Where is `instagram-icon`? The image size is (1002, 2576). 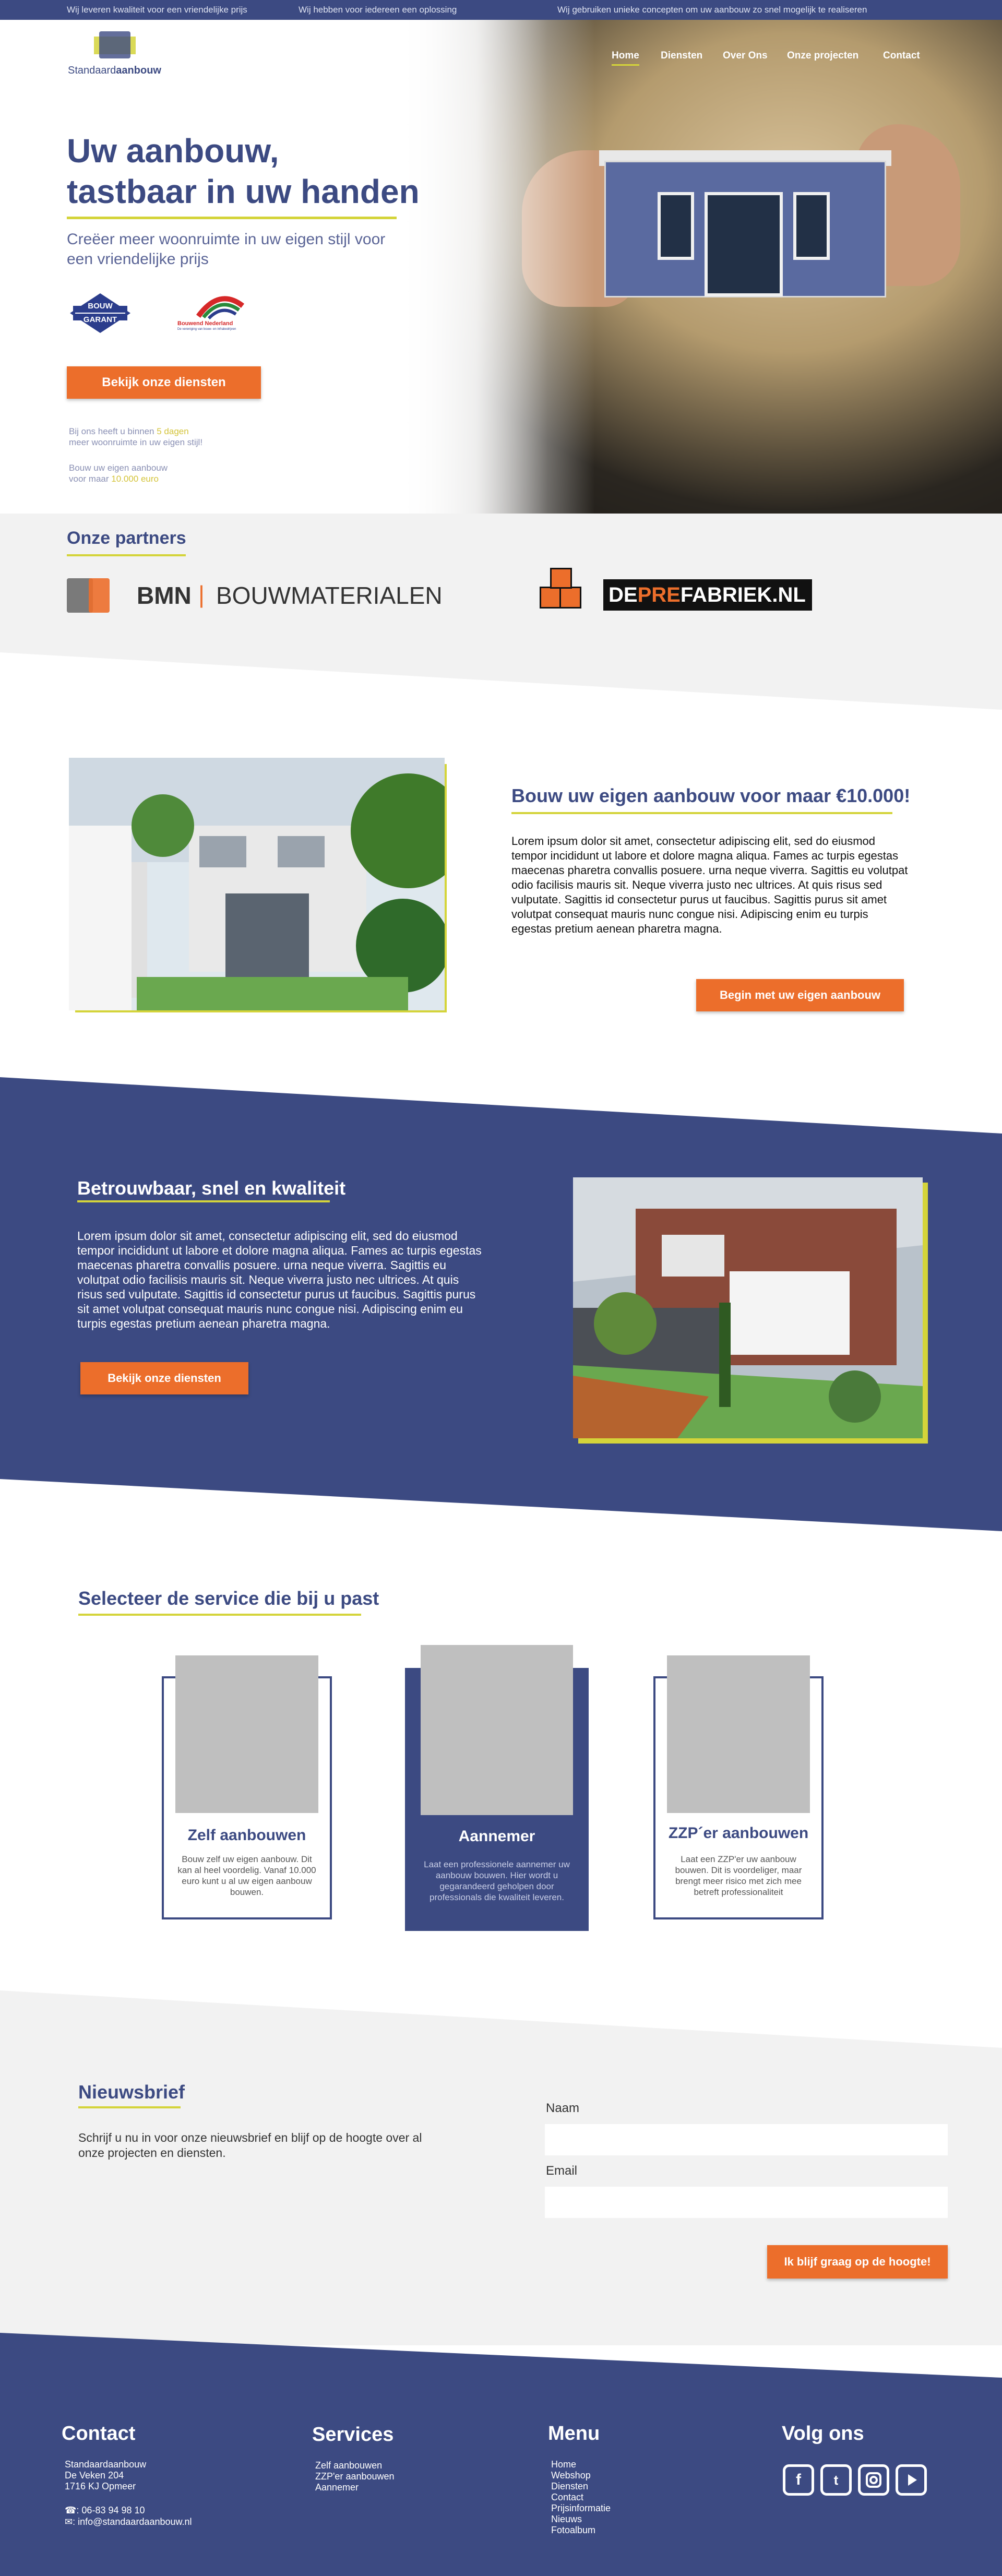
instagram-icon is located at coordinates (873, 2480).